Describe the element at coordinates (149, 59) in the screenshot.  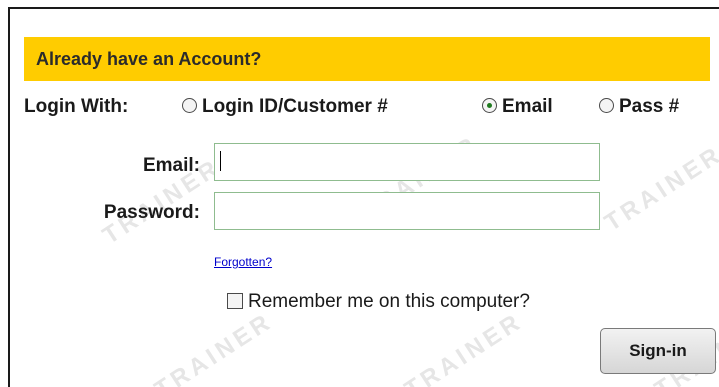
I see `header-title: Already have an Account?` at that location.